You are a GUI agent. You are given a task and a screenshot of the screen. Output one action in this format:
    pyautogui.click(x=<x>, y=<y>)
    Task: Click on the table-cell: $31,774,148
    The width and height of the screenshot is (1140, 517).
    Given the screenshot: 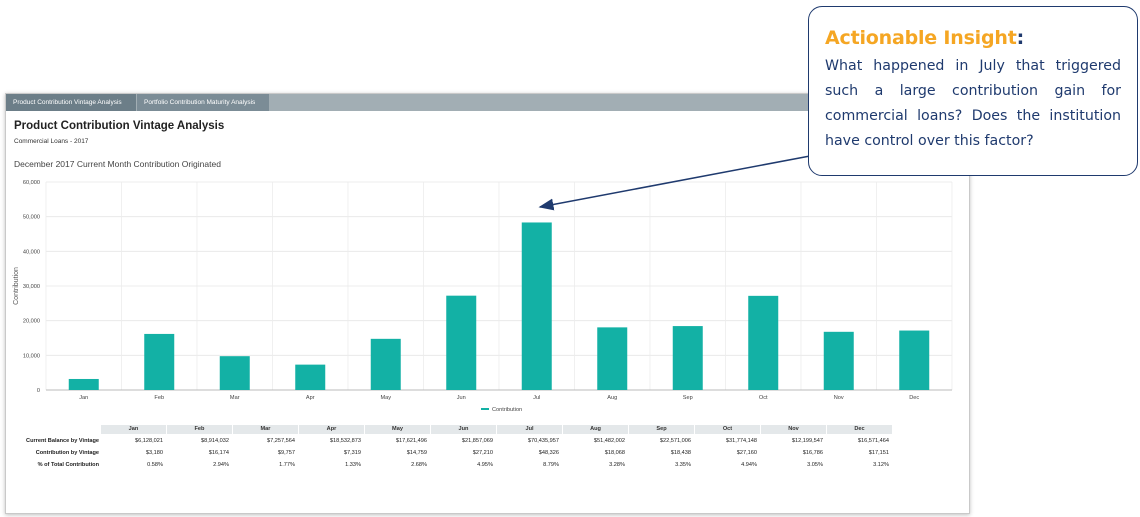 What is the action you would take?
    pyautogui.click(x=741, y=441)
    